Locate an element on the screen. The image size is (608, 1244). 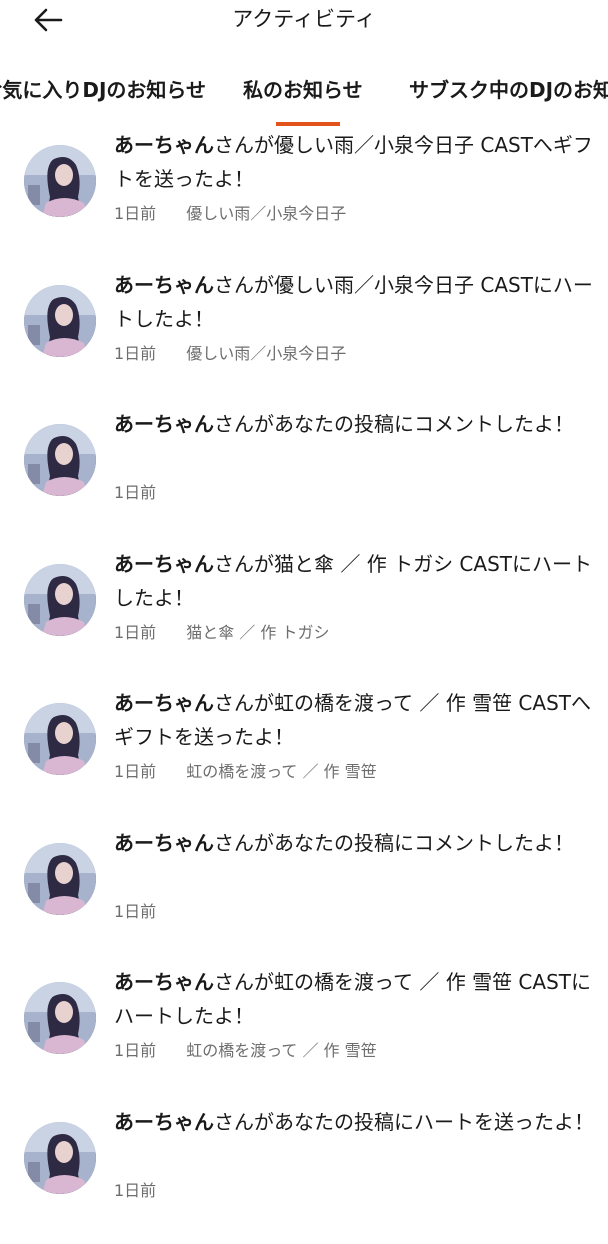
notification-meta: 1日前 猫と傘 ／ 作 トガシ is located at coordinates (221, 633).